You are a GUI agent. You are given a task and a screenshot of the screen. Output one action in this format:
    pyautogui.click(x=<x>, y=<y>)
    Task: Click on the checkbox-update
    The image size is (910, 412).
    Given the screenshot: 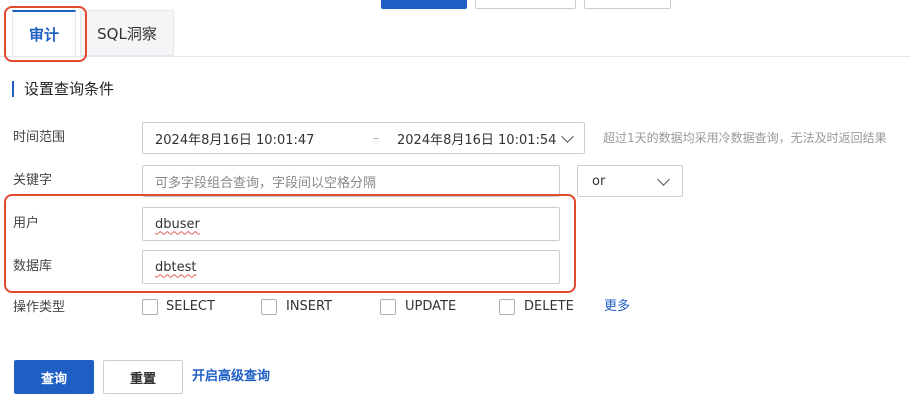 What is the action you would take?
    pyautogui.click(x=388, y=307)
    